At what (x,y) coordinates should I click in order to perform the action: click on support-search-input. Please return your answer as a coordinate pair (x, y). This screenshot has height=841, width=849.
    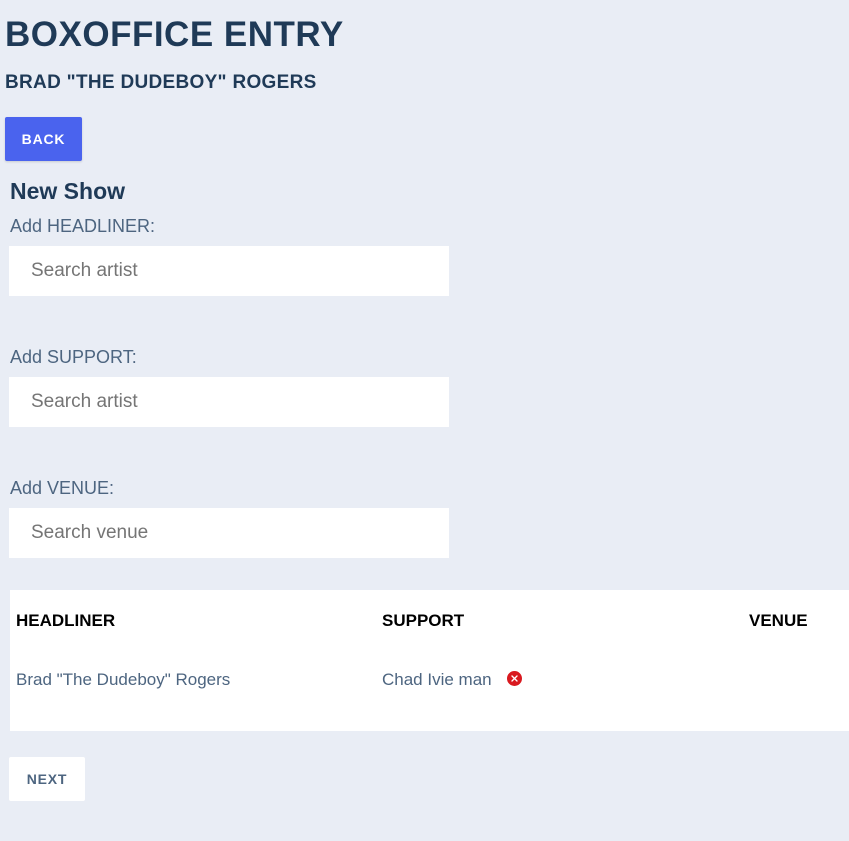
    Looking at the image, I should click on (229, 402).